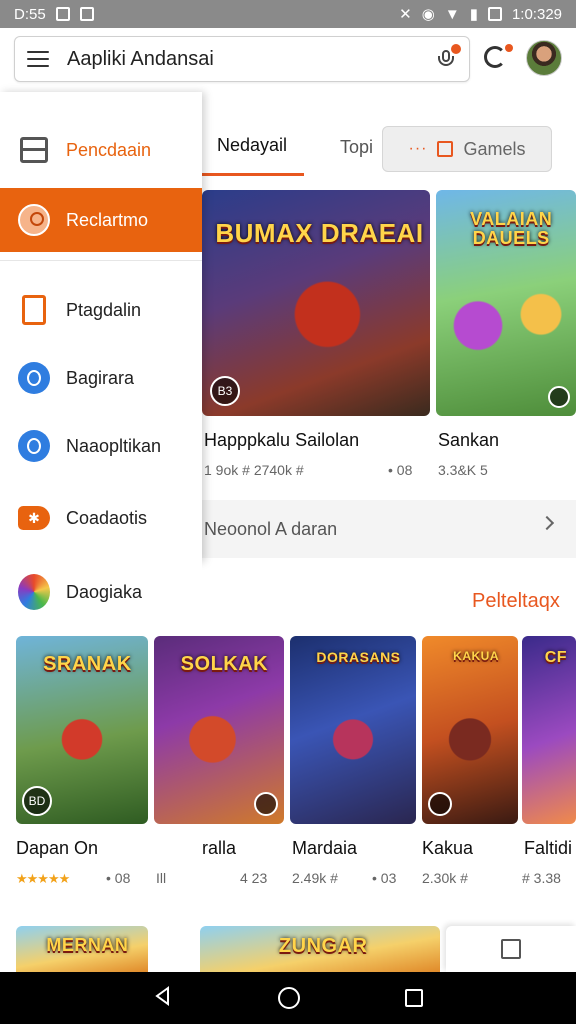 This screenshot has height=1024, width=576. I want to click on circle-d-icon, so click(34, 378).